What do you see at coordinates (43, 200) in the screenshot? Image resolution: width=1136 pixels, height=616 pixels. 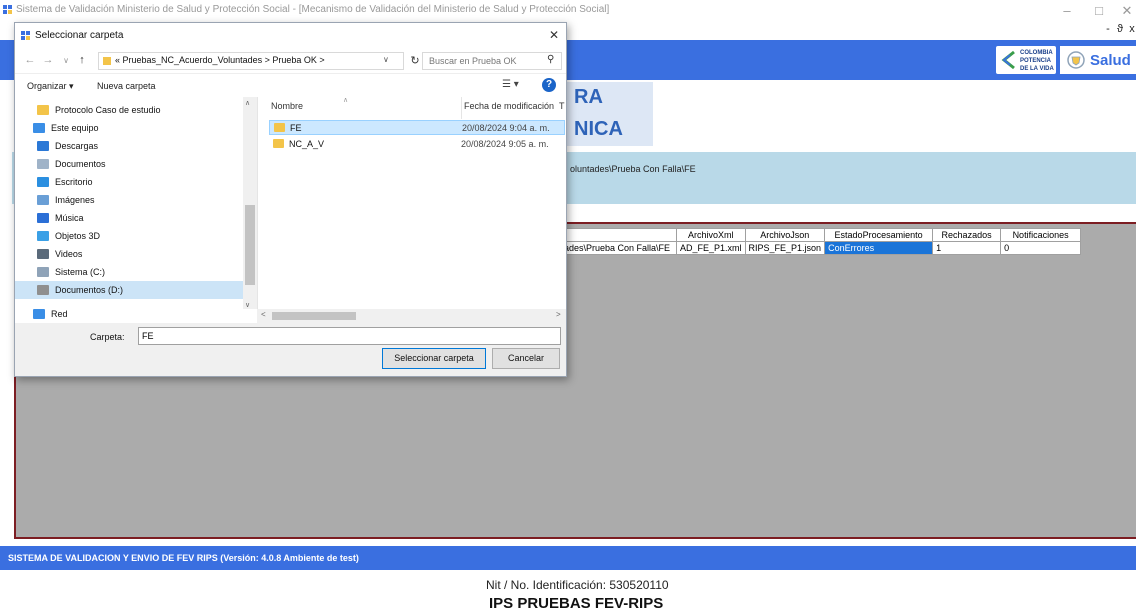 I see `pictures-icon` at bounding box center [43, 200].